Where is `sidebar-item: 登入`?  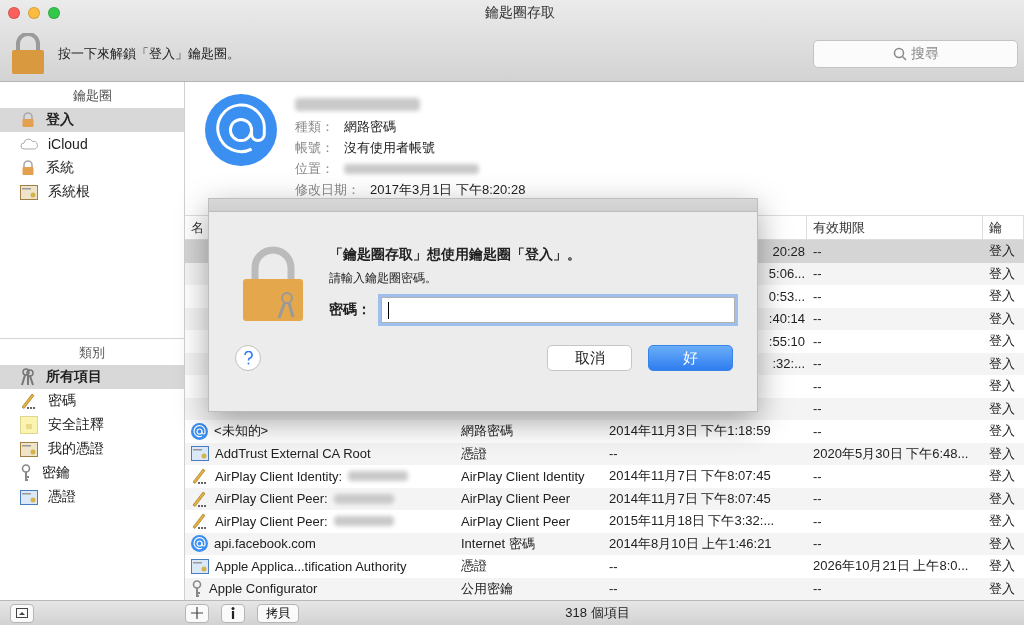 sidebar-item: 登入 is located at coordinates (92, 120).